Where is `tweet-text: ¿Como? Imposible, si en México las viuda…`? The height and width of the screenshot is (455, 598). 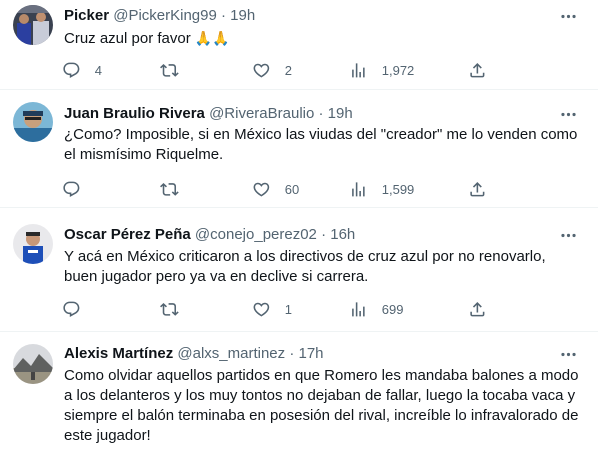
tweet-text: ¿Como? Imposible, si en México las viuda… is located at coordinates (321, 144).